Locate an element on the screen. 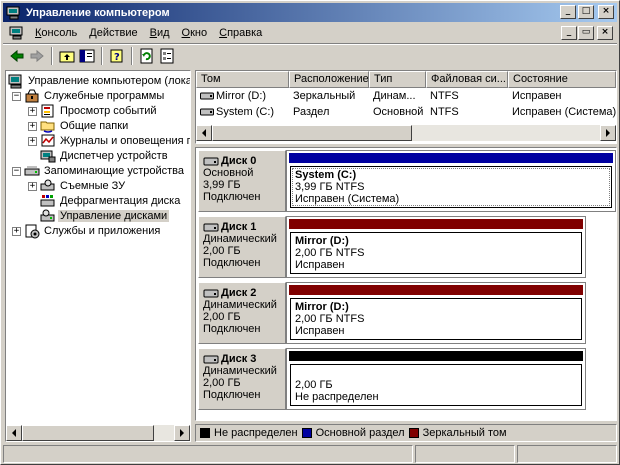 This screenshot has height=465, width=620. show-hide-tree-icon is located at coordinates (87, 56).